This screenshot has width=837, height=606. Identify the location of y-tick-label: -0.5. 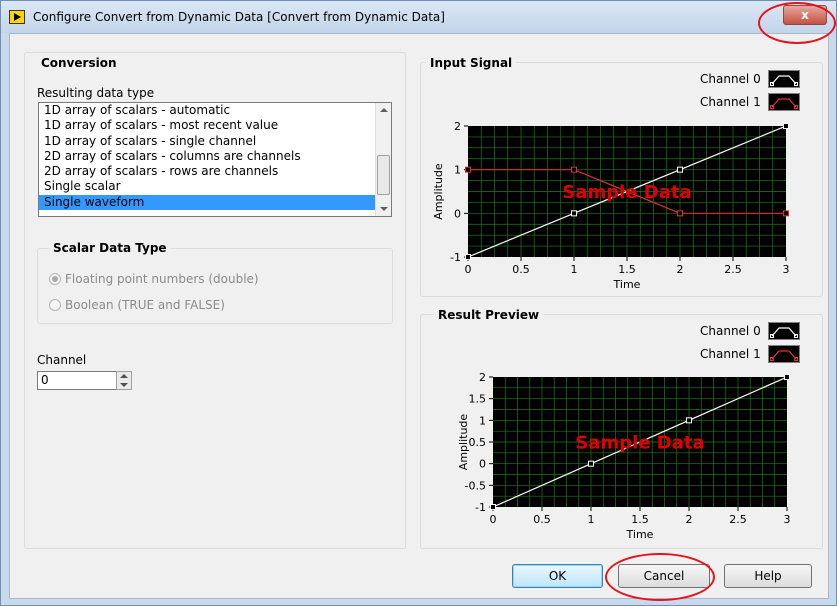
(475, 485).